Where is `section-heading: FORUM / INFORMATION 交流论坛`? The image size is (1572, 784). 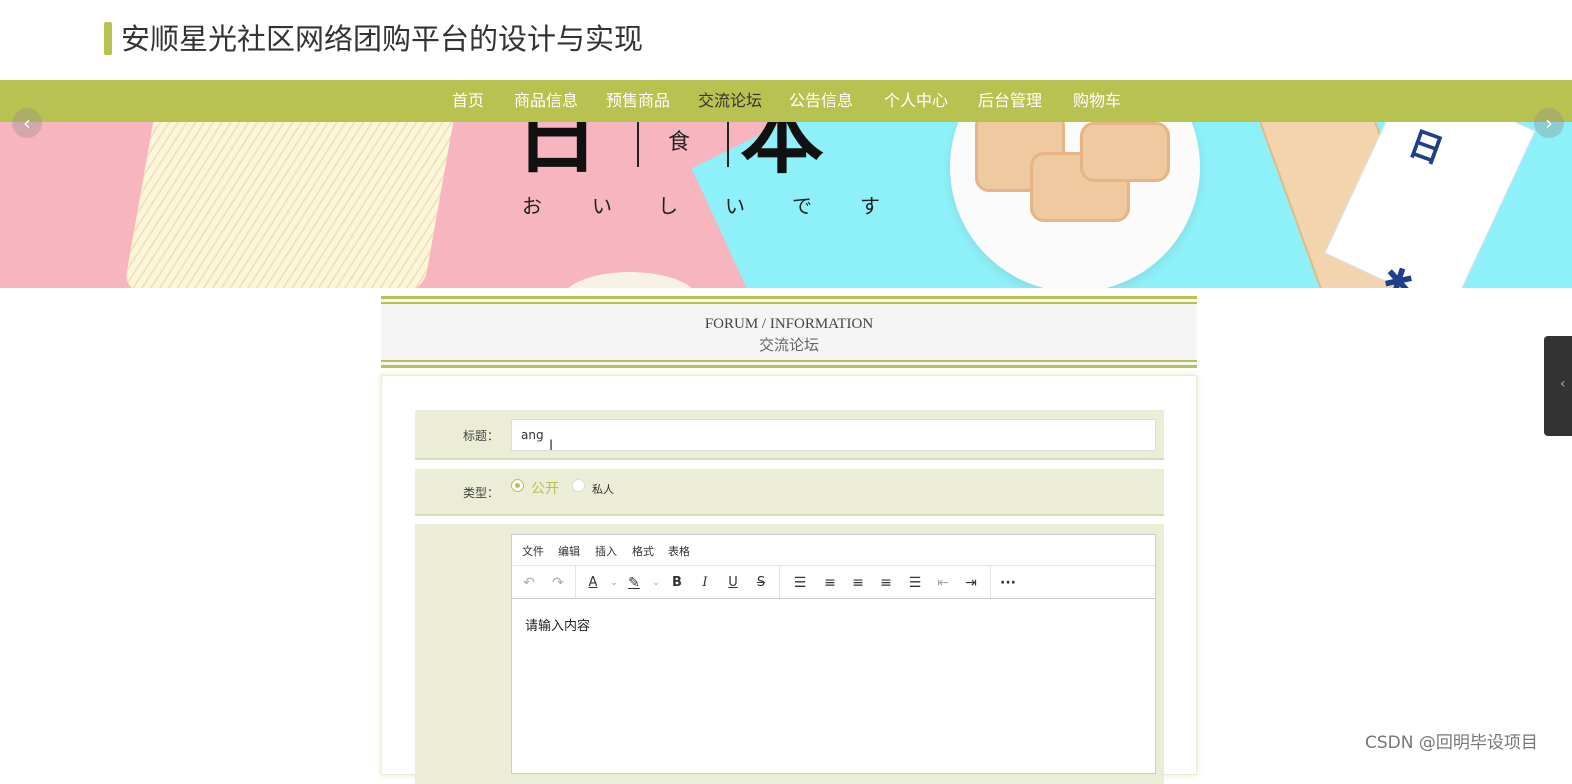
section-heading: FORUM / INFORMATION 交流论坛 is located at coordinates (789, 332).